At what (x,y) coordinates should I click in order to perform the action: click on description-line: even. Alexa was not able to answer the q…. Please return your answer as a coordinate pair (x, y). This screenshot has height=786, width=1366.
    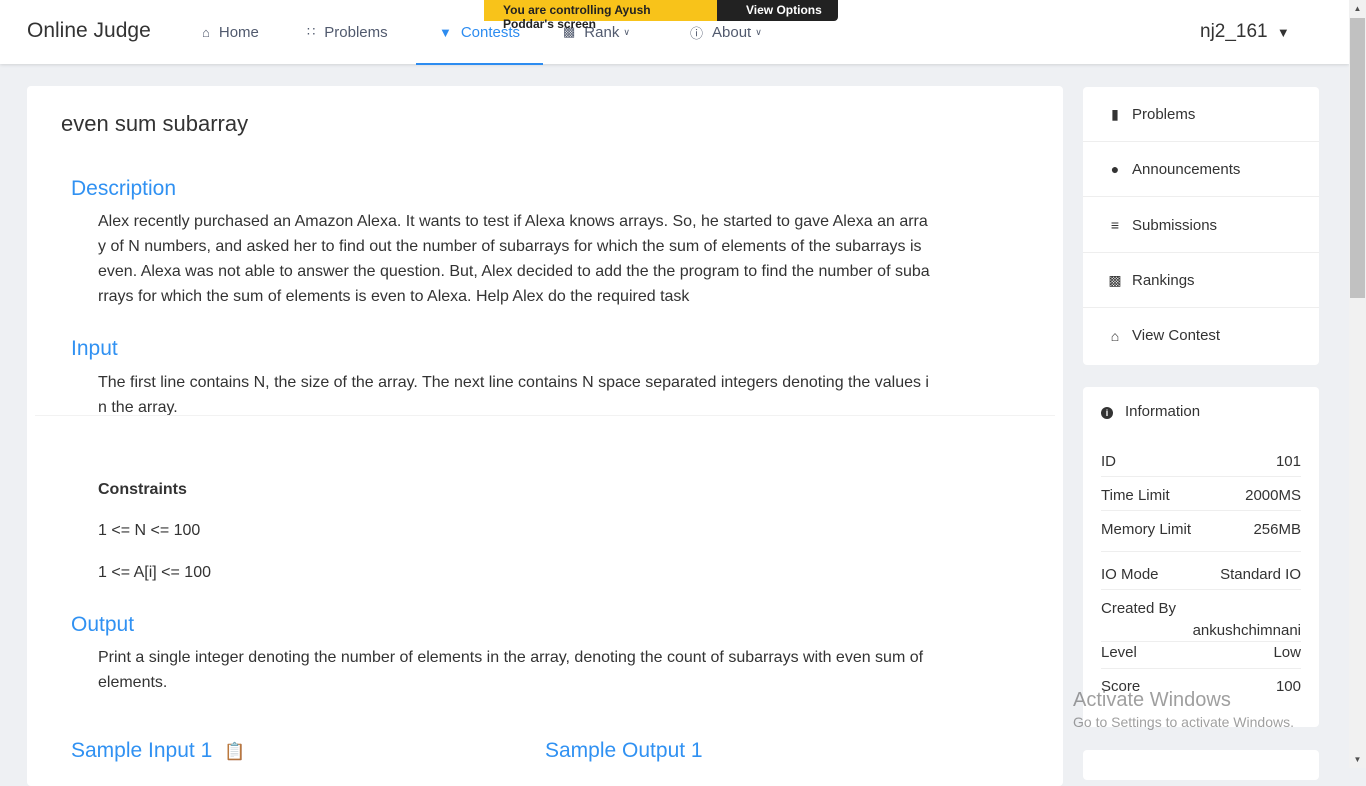
    Looking at the image, I should click on (514, 271).